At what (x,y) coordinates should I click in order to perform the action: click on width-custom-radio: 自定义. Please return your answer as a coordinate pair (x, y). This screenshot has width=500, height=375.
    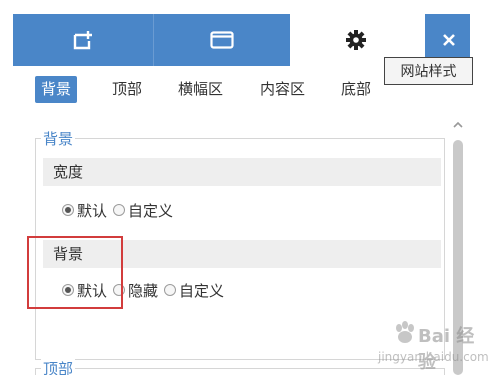
    Looking at the image, I should click on (143, 210).